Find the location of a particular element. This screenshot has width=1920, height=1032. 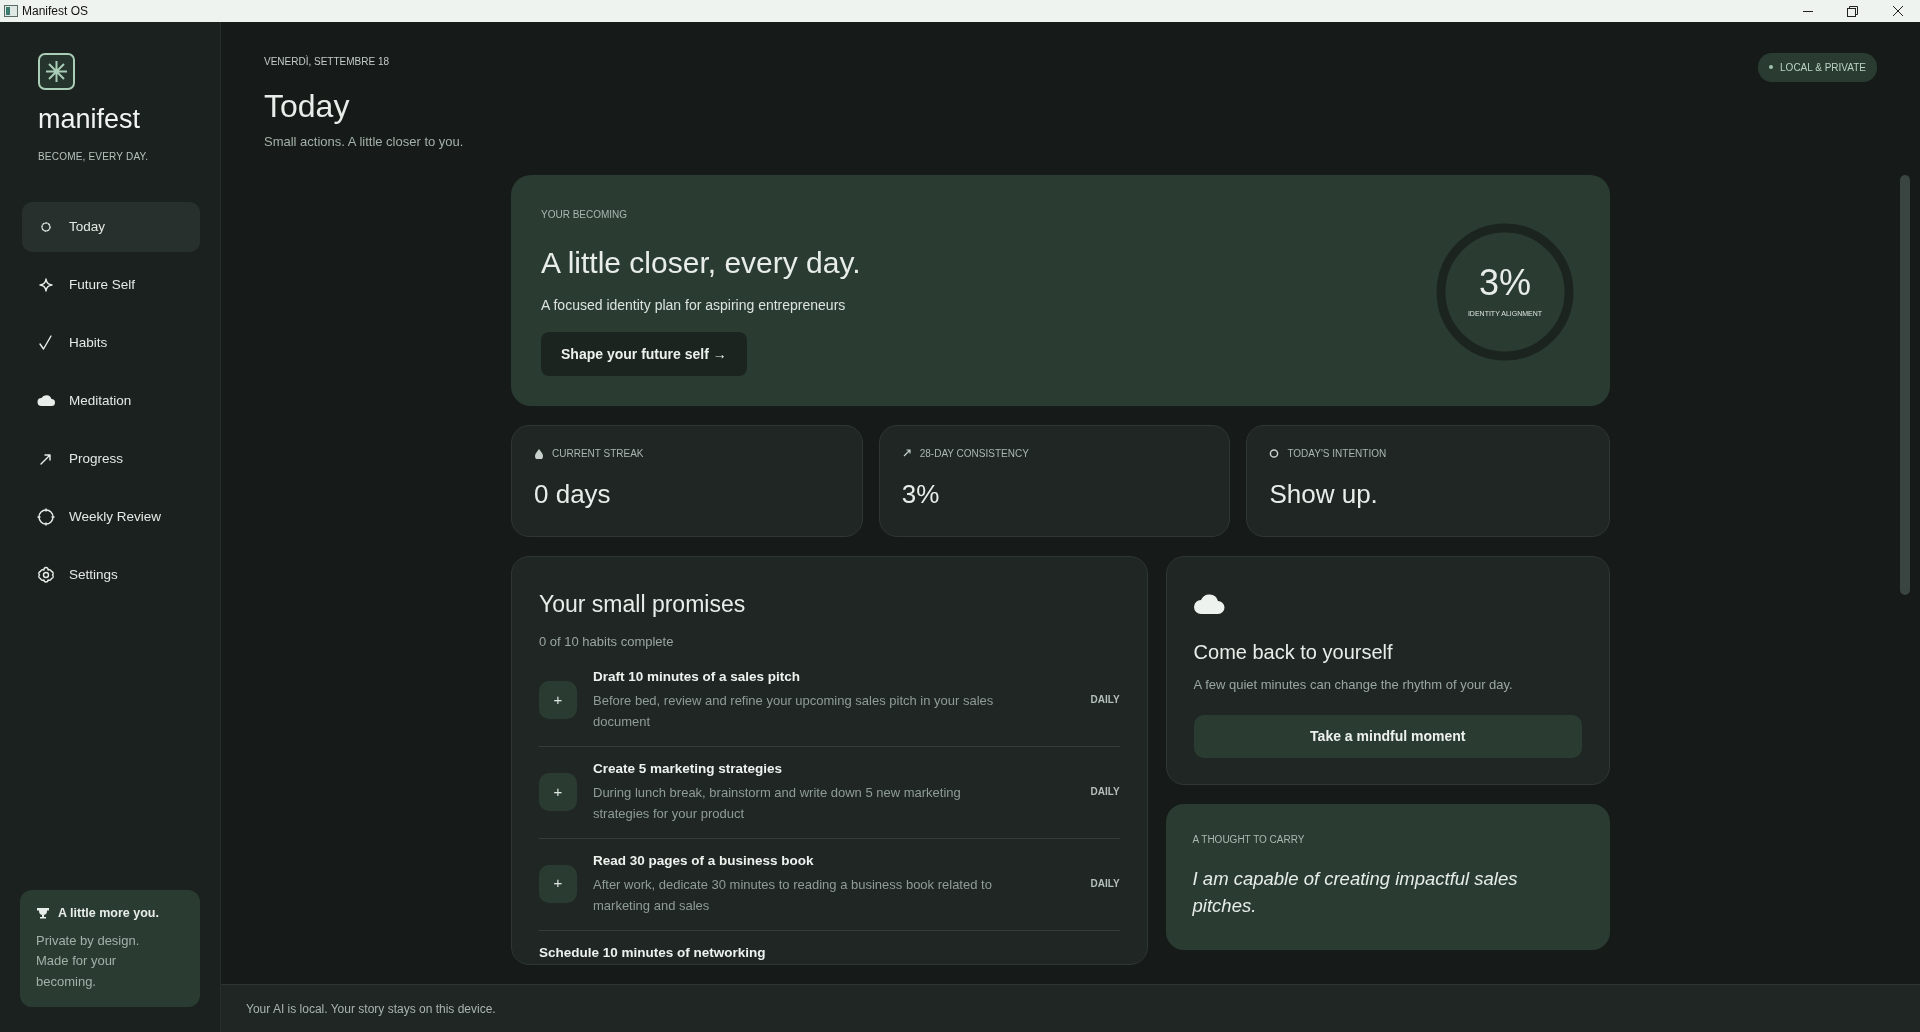

ring-icon is located at coordinates (1274, 453).